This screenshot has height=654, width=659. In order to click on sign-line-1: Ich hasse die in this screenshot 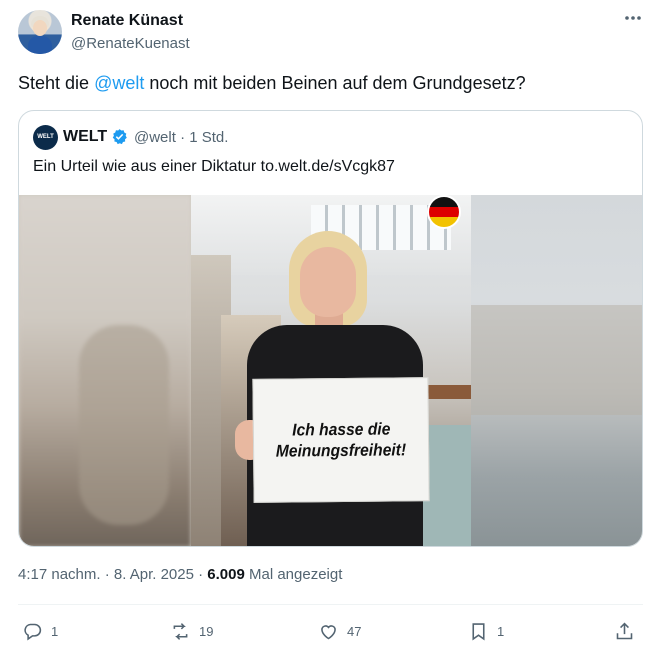, I will do `click(341, 429)`.